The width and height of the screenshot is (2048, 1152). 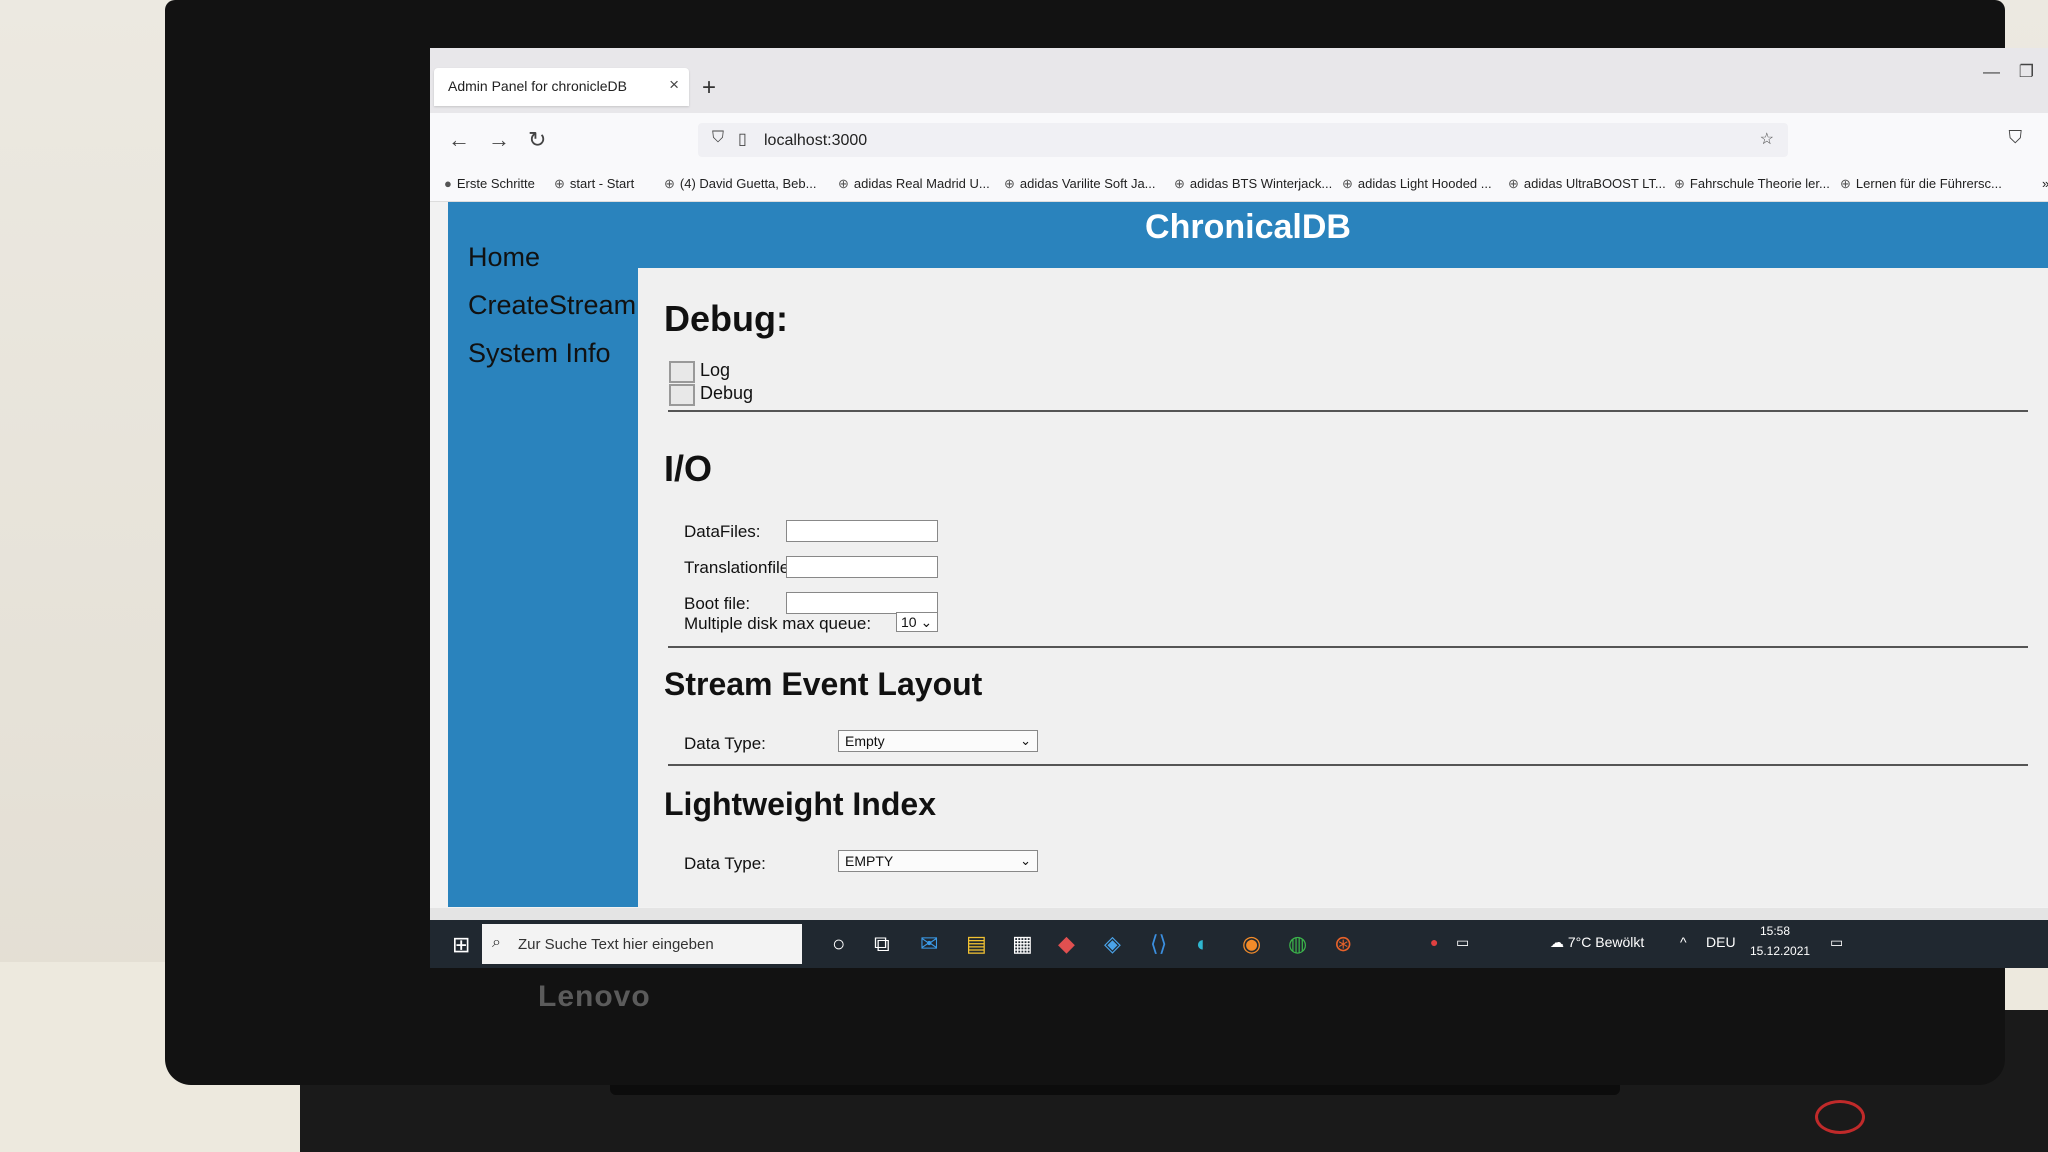 I want to click on brand-logo: Lenovo, so click(x=594, y=996).